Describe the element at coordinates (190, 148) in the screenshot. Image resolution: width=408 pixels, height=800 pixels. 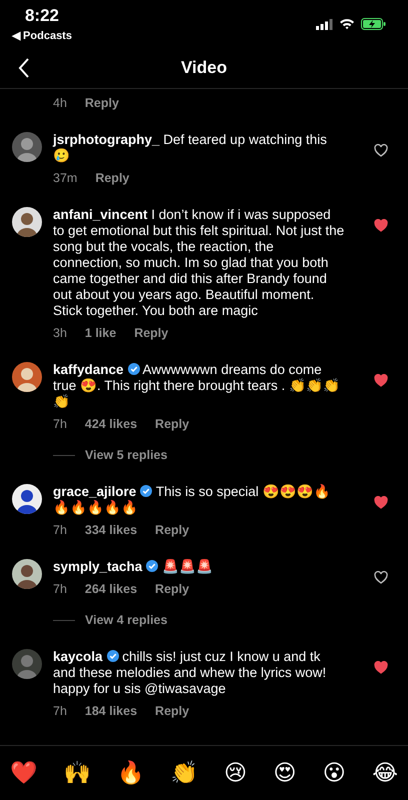
I see `comment-text: jsrphotography_ Def teared up watching this 🥲` at that location.